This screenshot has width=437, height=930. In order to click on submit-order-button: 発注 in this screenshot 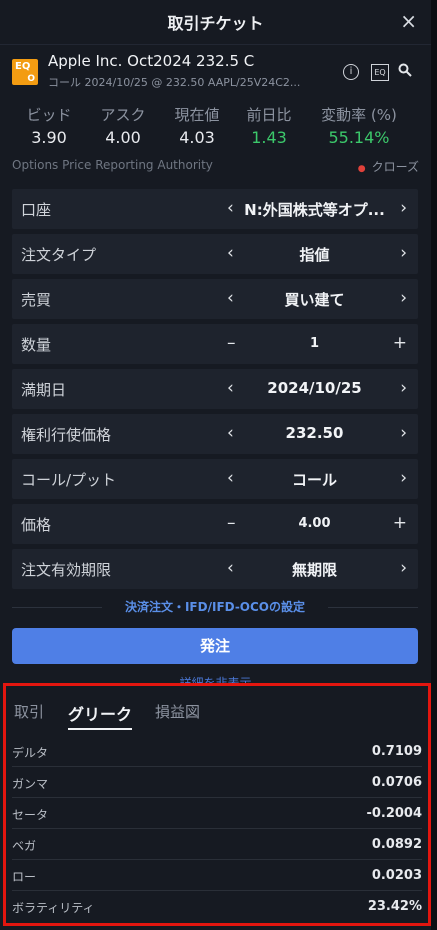, I will do `click(215, 646)`.